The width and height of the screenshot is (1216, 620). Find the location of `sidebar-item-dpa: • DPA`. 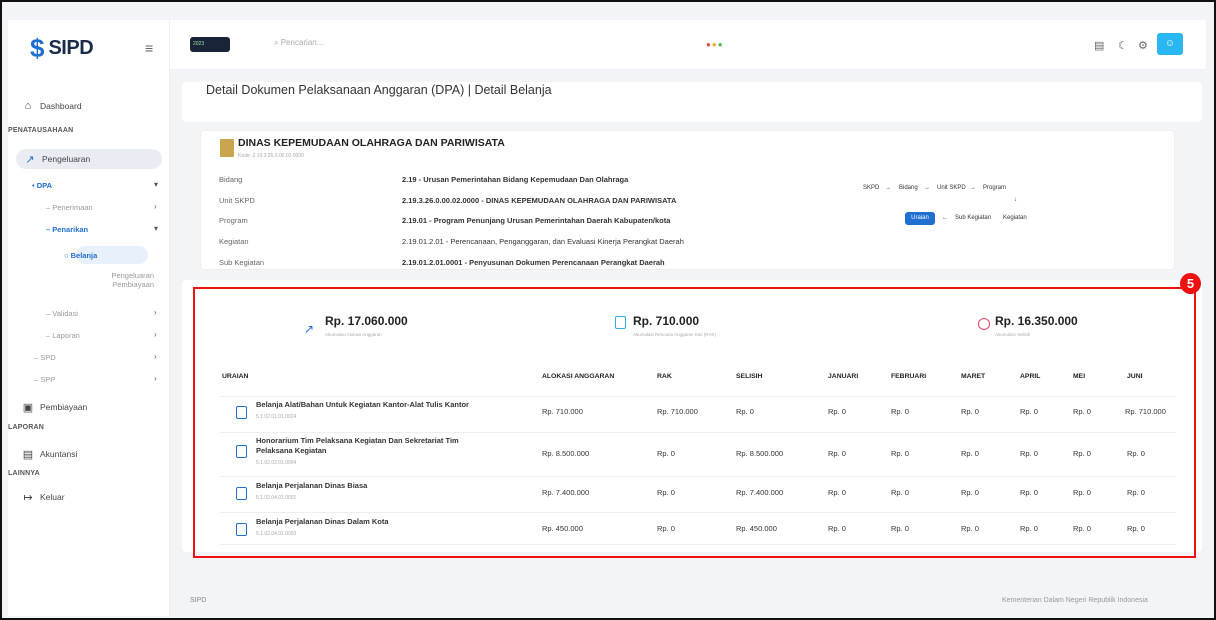

sidebar-item-dpa: • DPA is located at coordinates (42, 185).